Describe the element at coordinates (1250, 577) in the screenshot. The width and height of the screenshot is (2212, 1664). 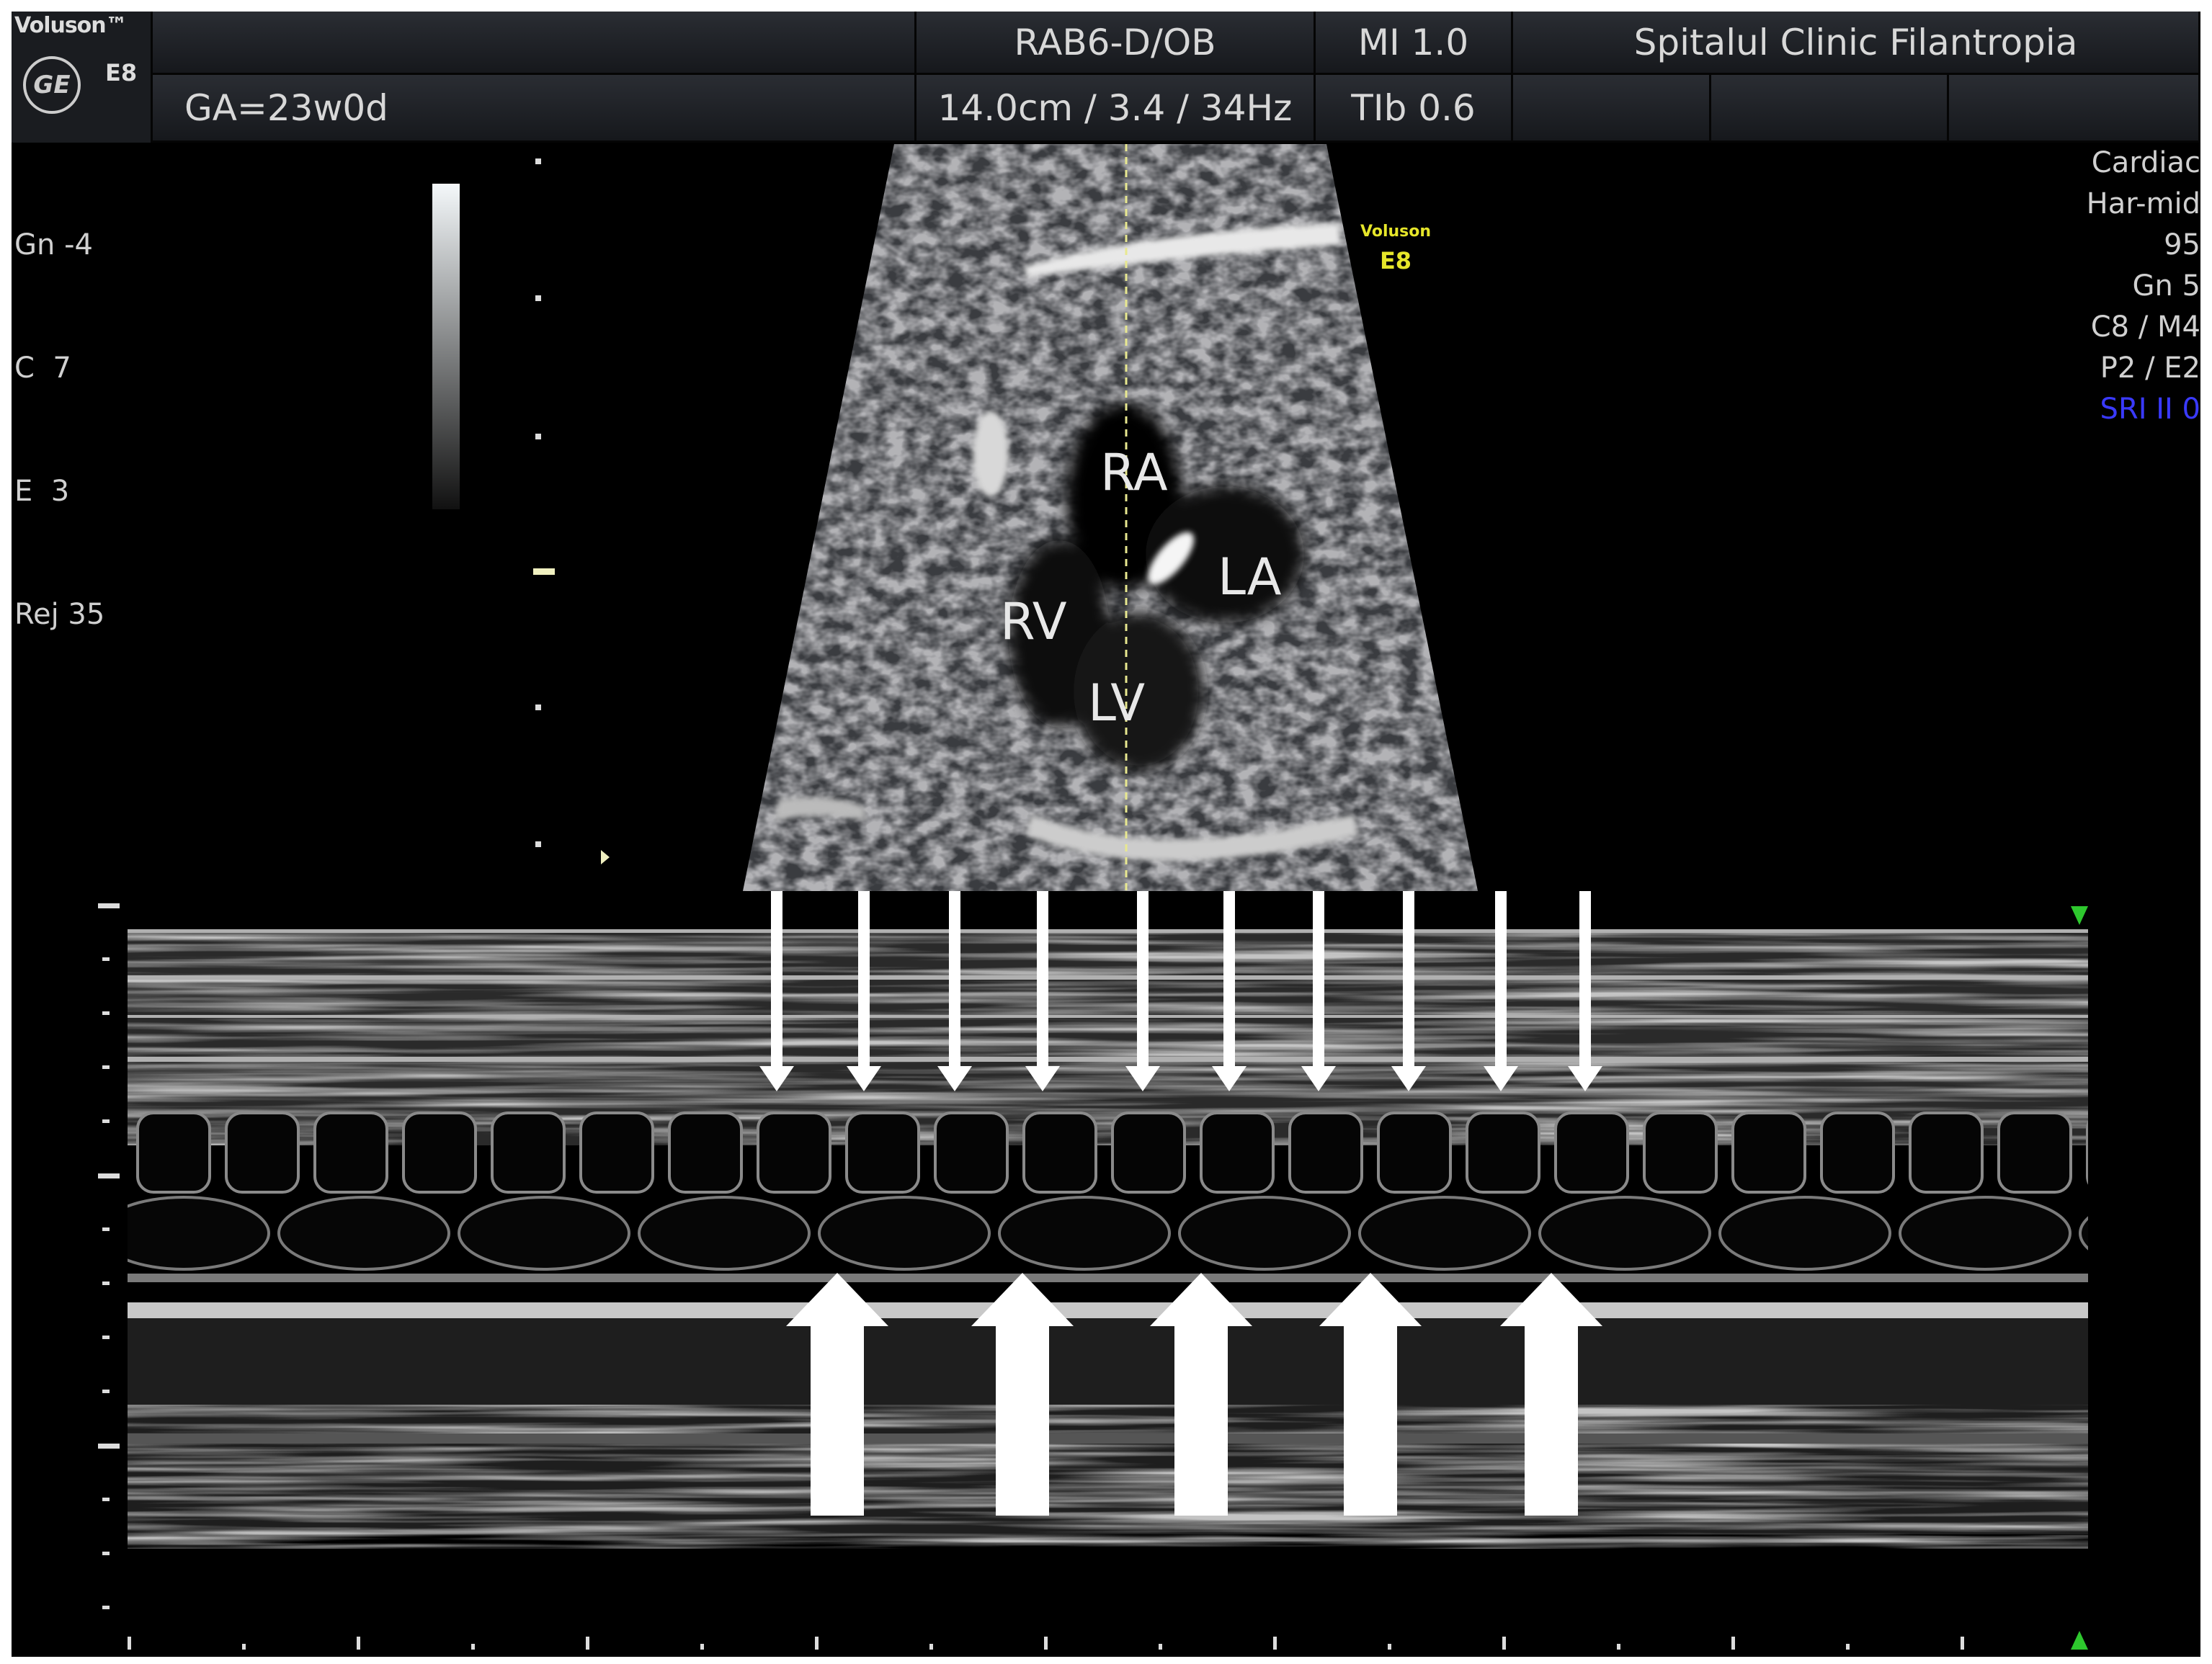
I see `label-left-atrium: LA` at that location.